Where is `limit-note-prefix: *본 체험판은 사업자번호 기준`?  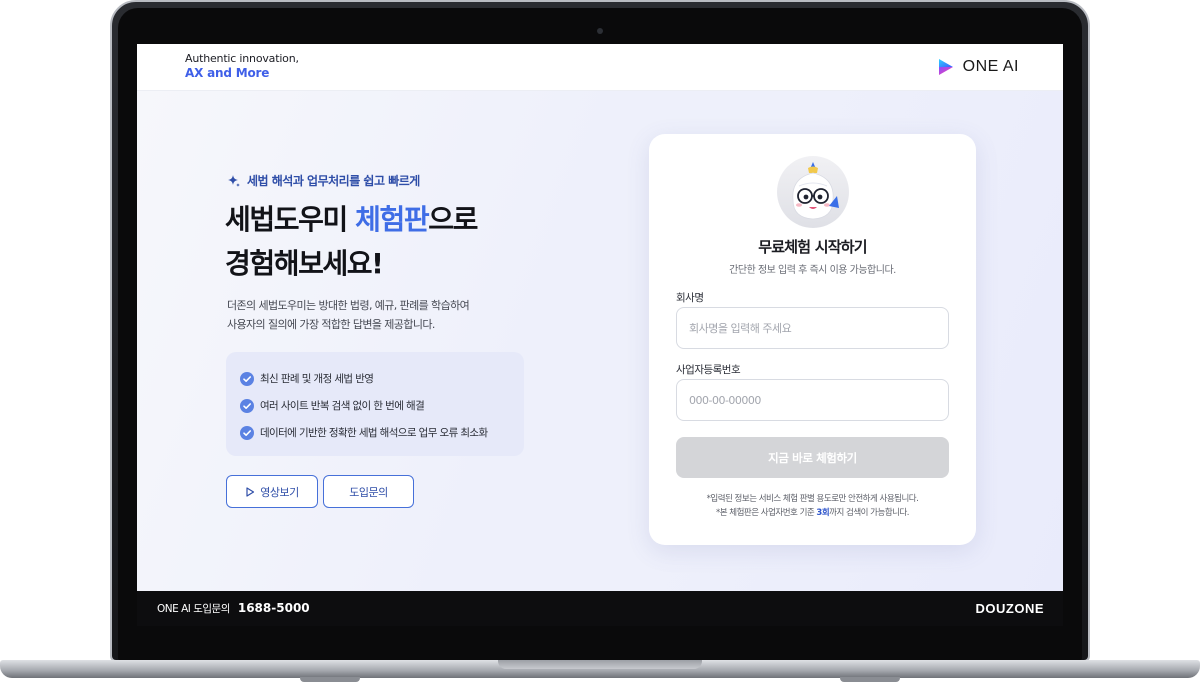 limit-note-prefix: *본 체험판은 사업자번호 기준 is located at coordinates (766, 513).